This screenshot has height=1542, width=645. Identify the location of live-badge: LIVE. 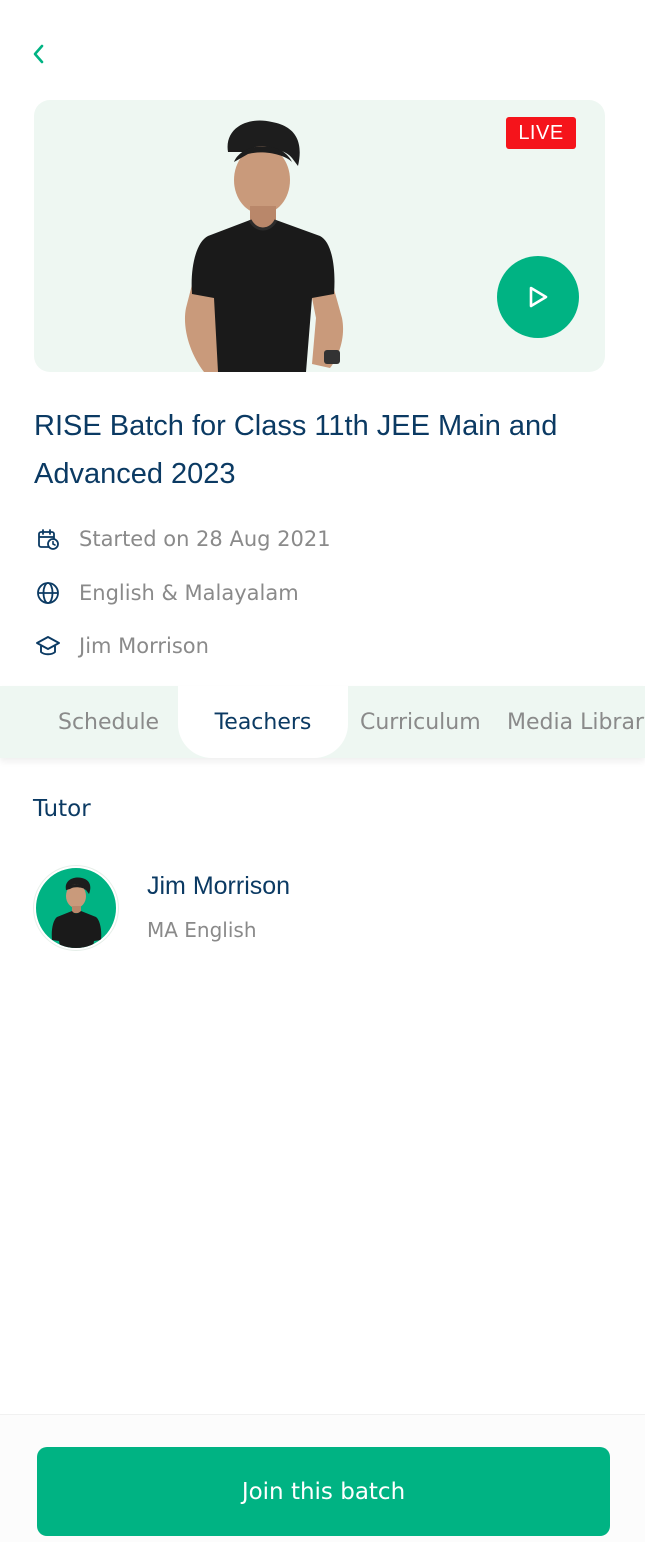
(541, 133).